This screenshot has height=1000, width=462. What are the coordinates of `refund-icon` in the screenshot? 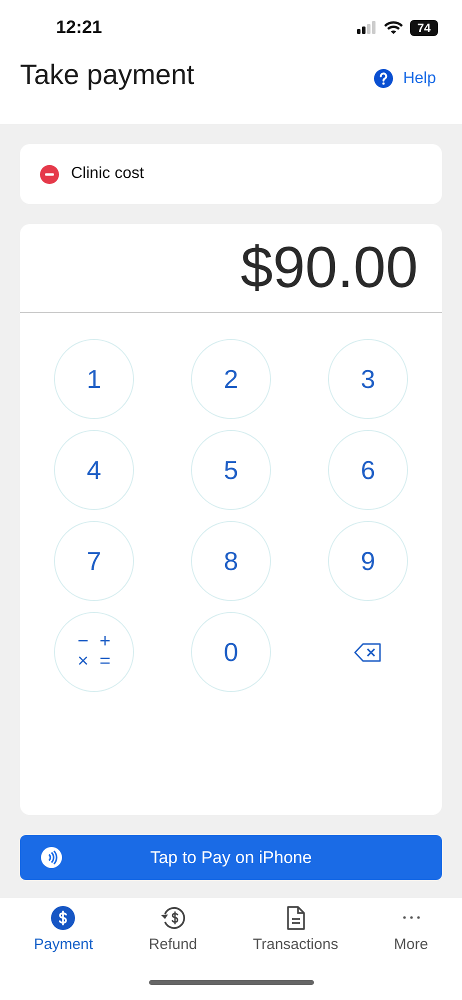 It's located at (173, 918).